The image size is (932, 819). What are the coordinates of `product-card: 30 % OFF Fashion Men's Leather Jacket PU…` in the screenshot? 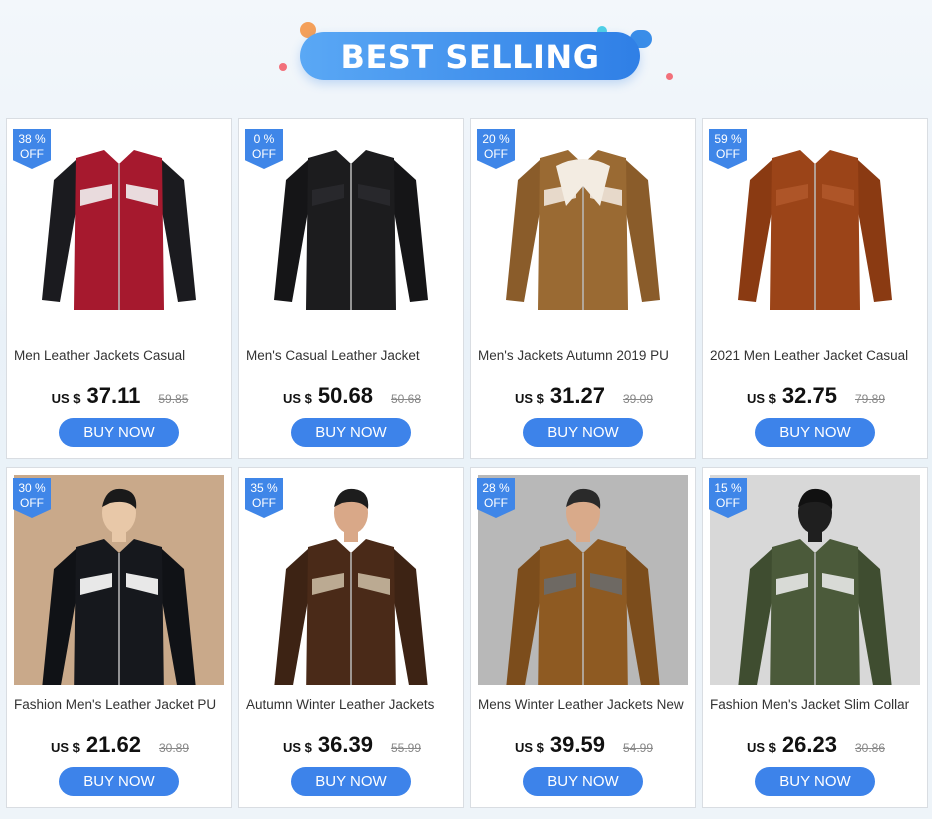 It's located at (119, 637).